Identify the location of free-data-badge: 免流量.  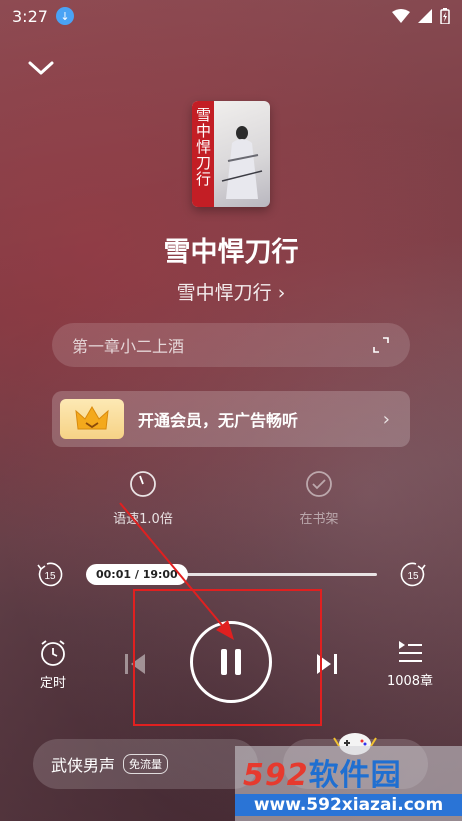
(146, 764).